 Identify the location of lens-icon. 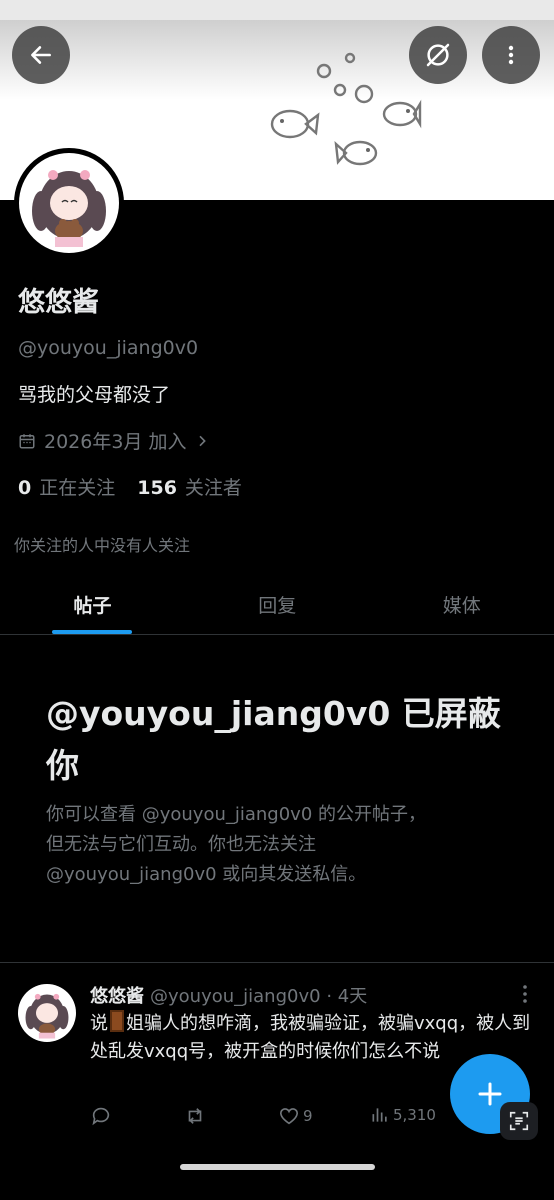
(519, 1121).